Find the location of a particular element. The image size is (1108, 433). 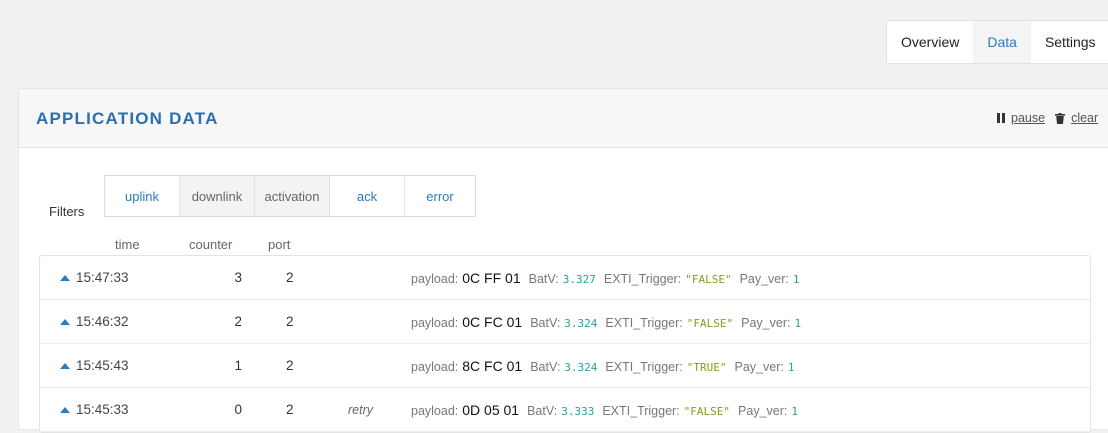

field-value: "TRUE" is located at coordinates (706, 367).